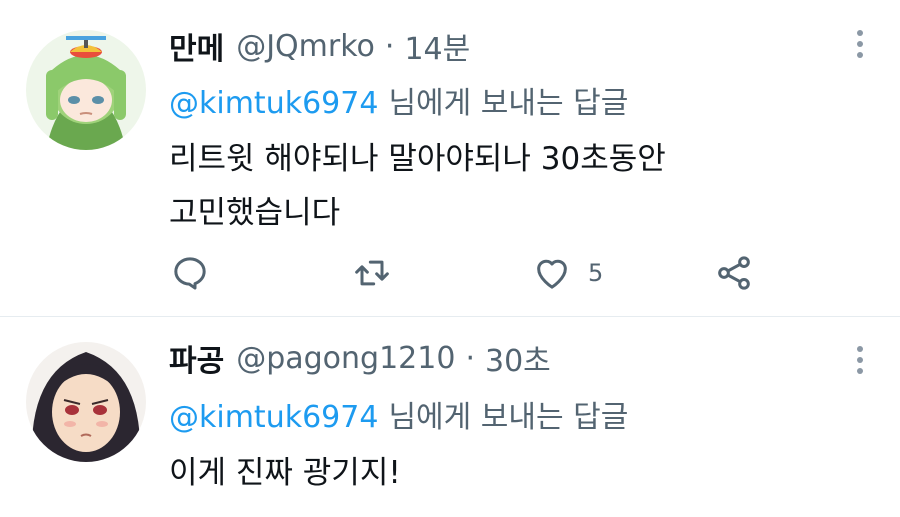 This screenshot has width=900, height=517. I want to click on timestamp: 30초, so click(518, 358).